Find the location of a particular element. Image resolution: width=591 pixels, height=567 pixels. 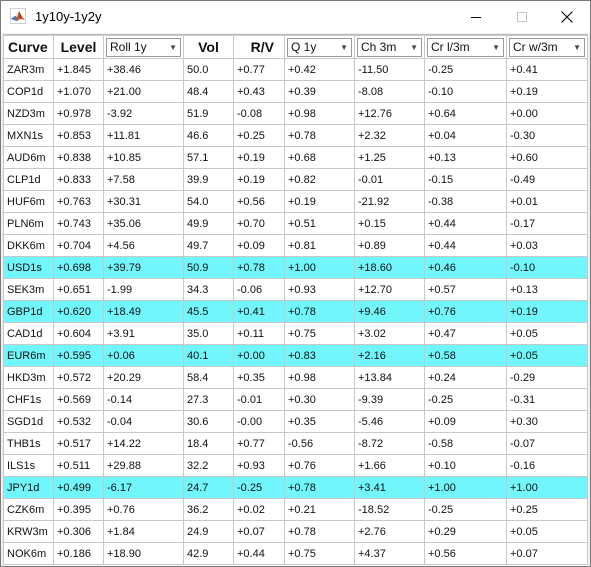

table-cell: +0.82 is located at coordinates (319, 179).